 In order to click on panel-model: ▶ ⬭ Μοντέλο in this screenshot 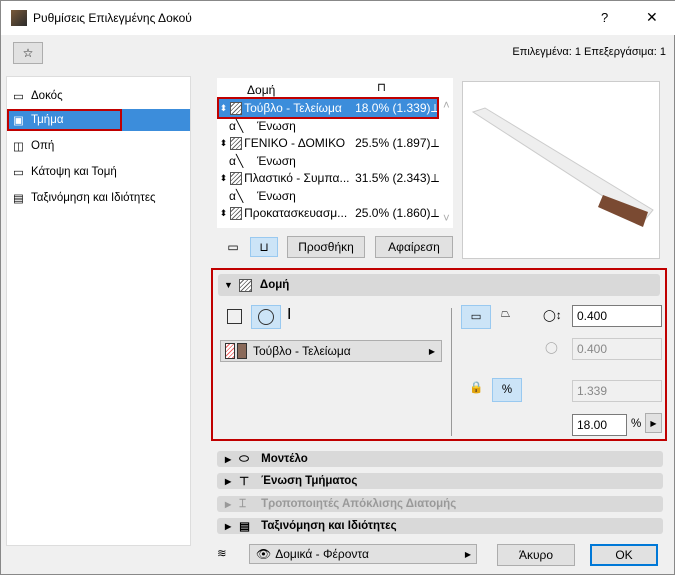, I will do `click(440, 459)`.